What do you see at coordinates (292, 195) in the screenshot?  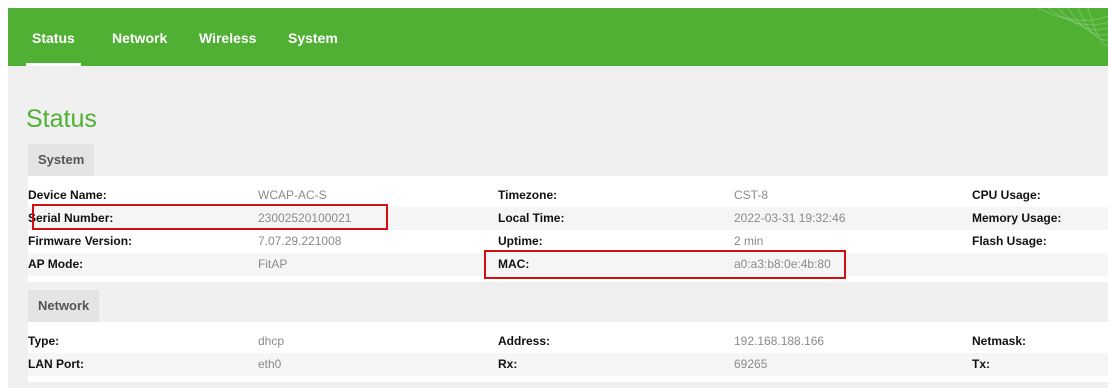 I see `device-name-value: WCAP-AC-S` at bounding box center [292, 195].